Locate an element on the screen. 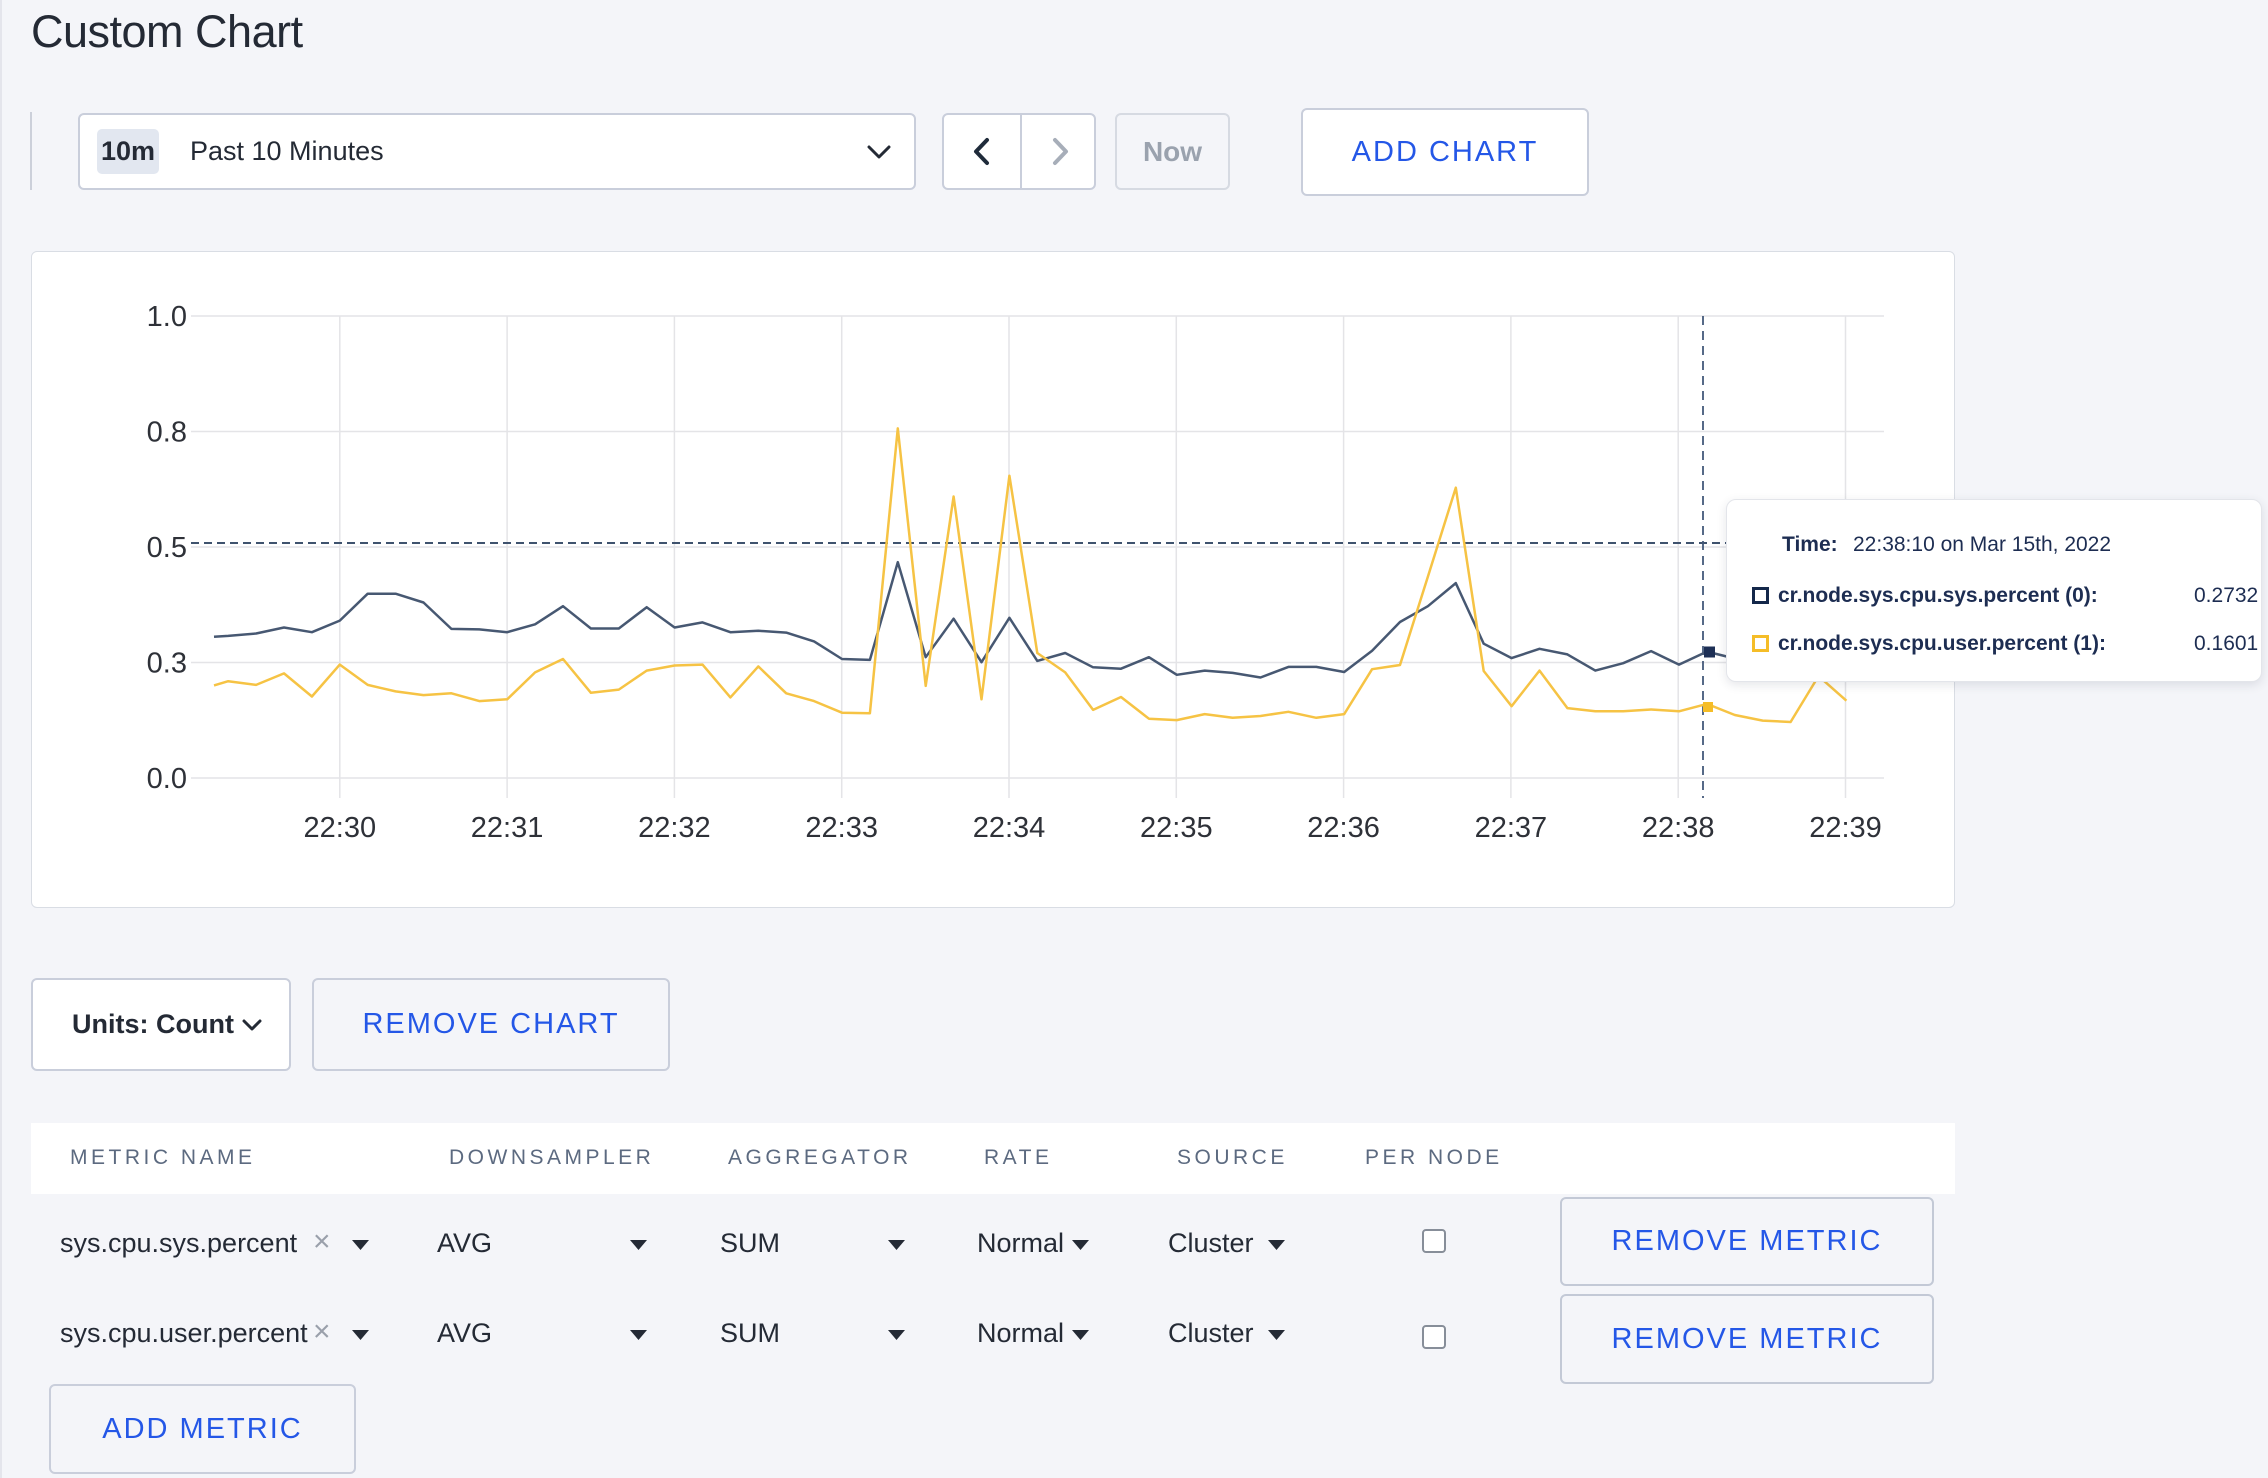  svg-text: 22:36 is located at coordinates (1343, 828).